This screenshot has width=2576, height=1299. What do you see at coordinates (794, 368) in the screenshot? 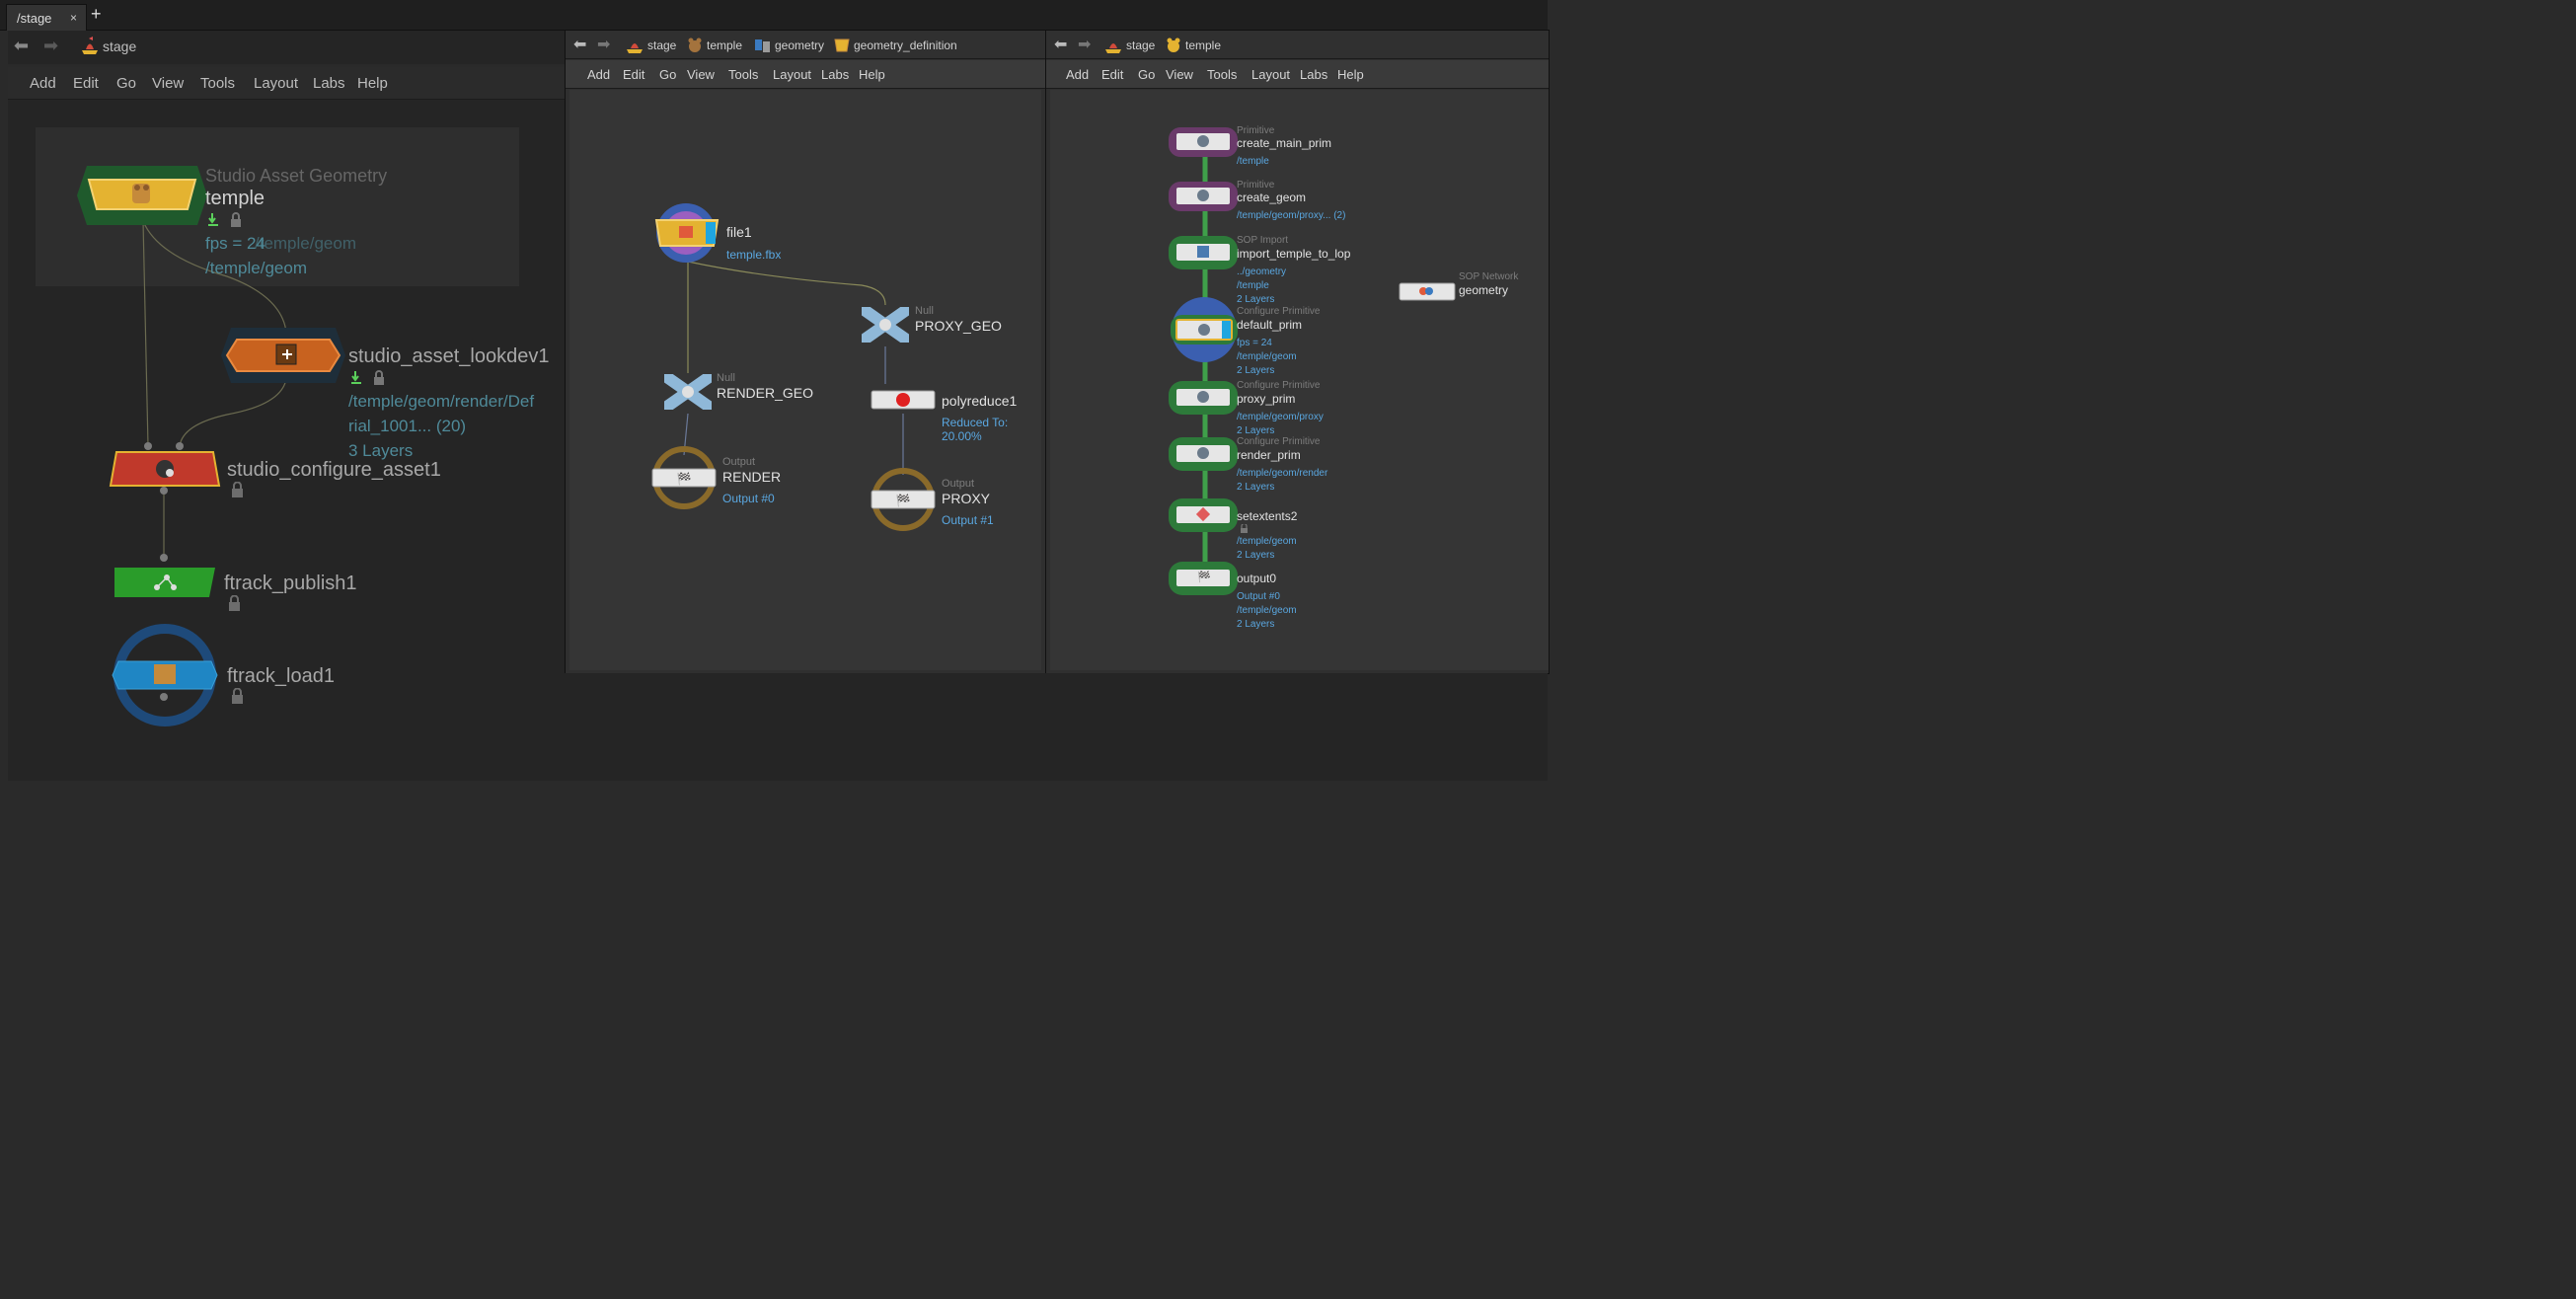
I see `mid-wires` at bounding box center [794, 368].